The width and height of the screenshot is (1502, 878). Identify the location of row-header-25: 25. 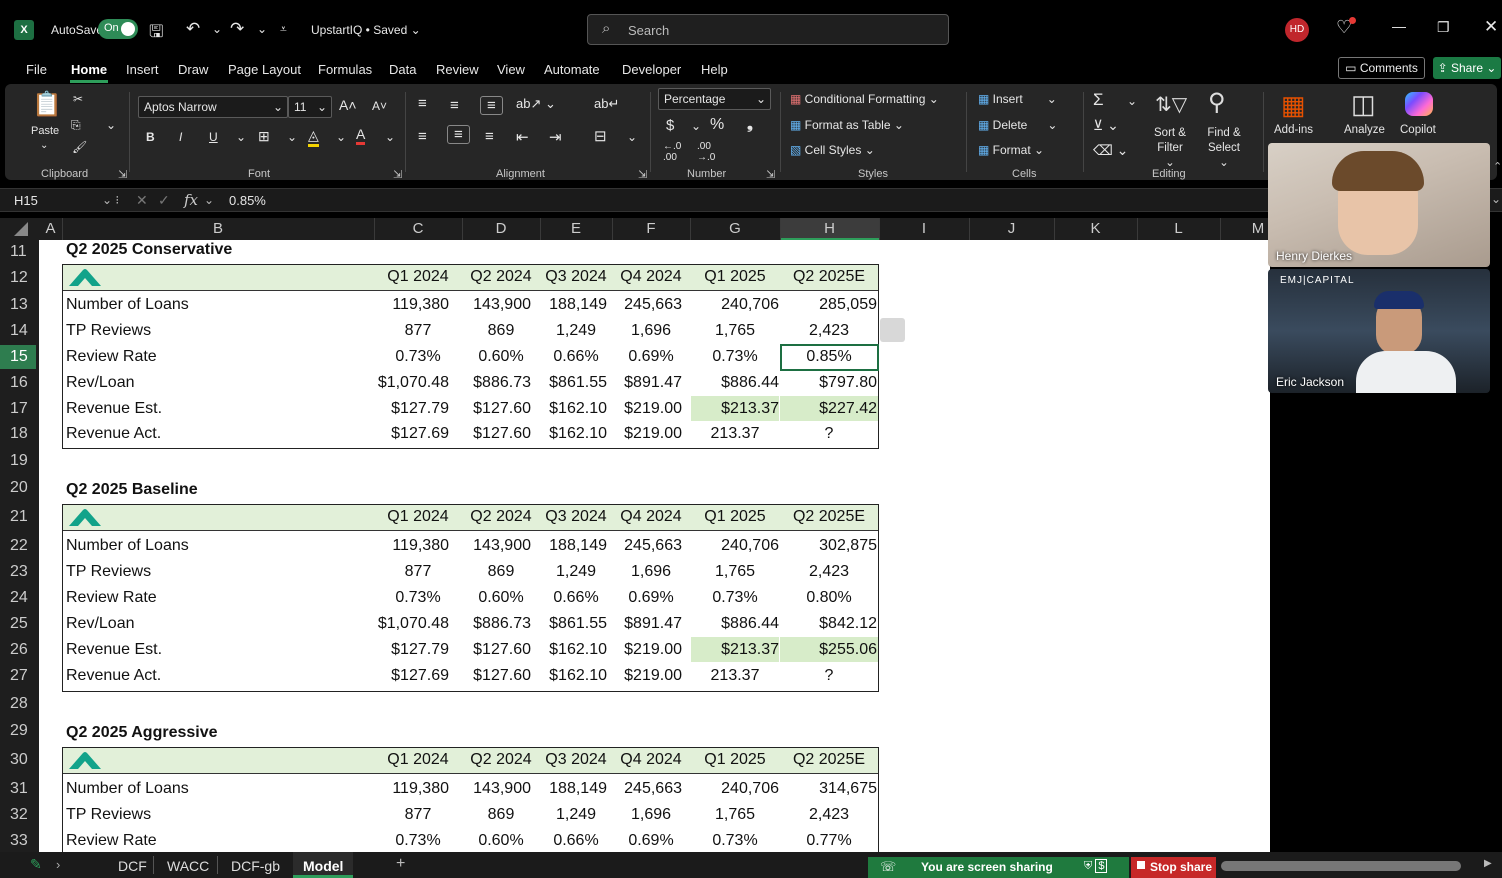
(18, 624).